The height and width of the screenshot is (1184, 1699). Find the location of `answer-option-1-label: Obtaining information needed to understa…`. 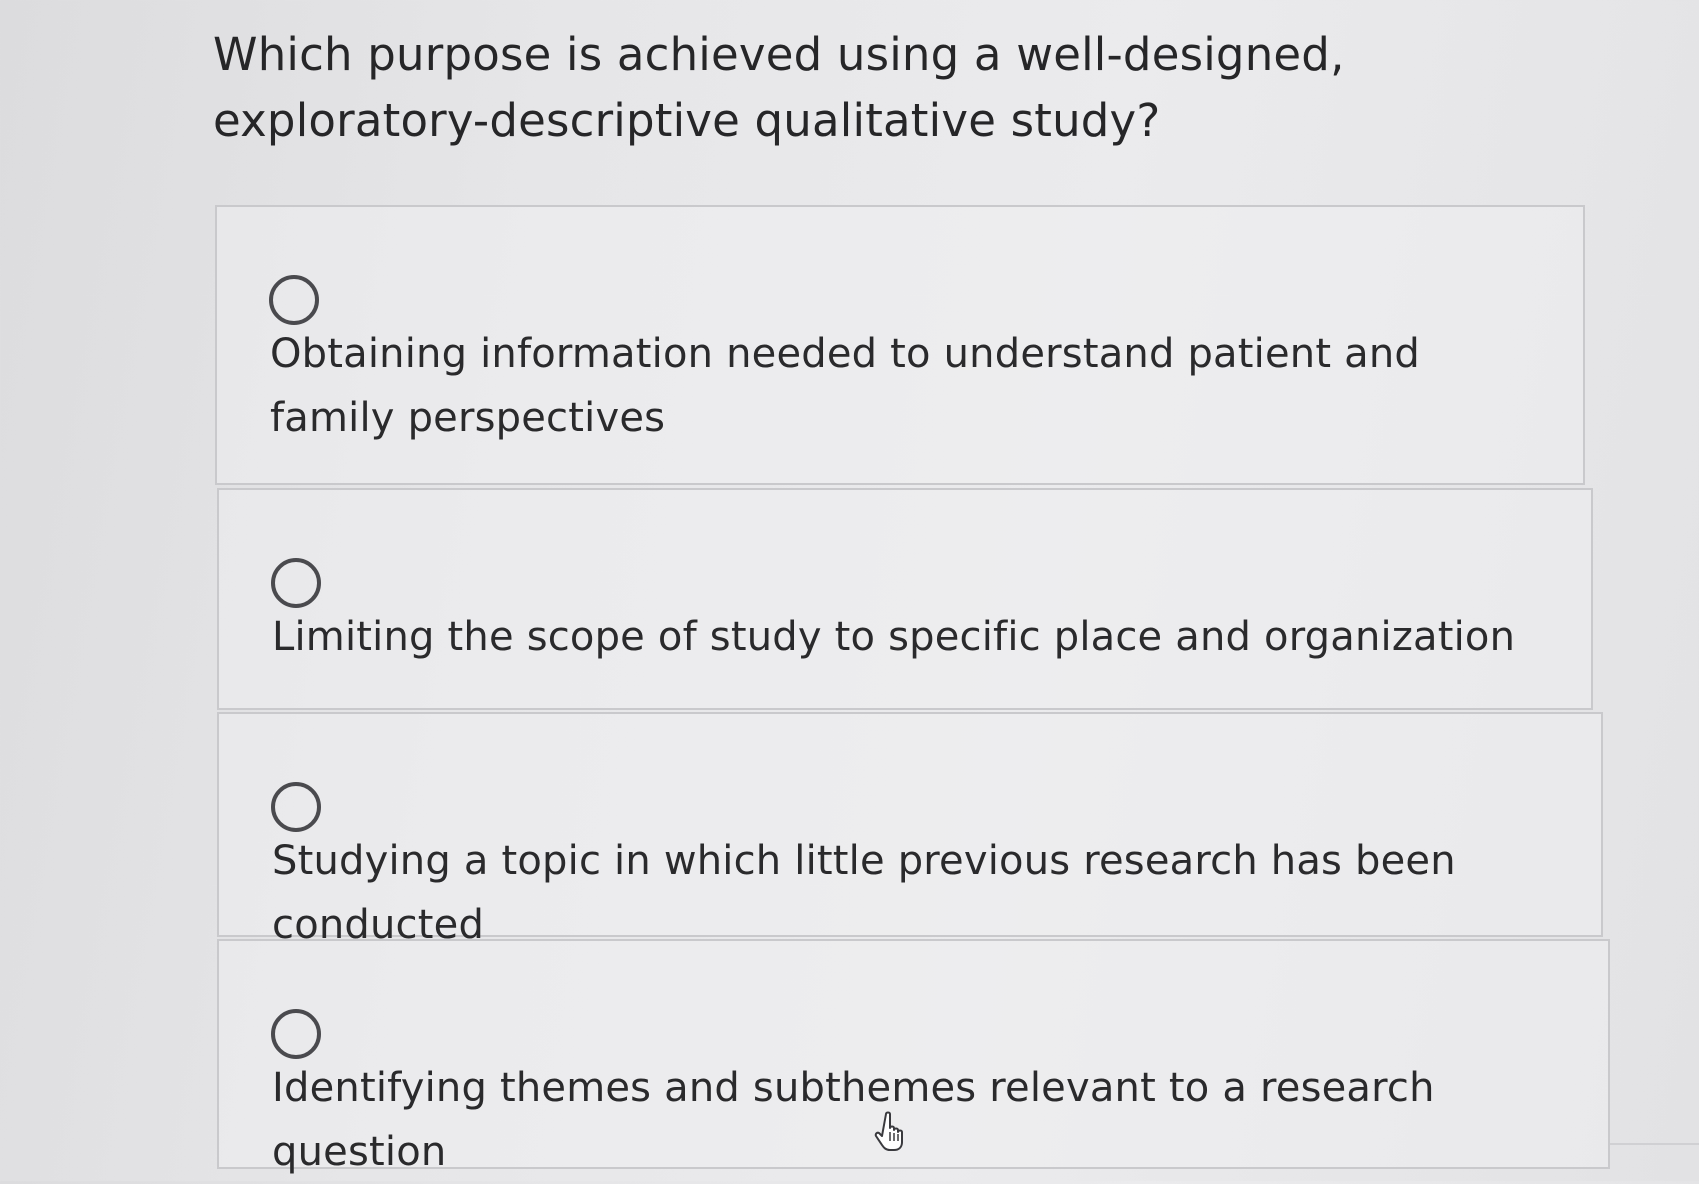

answer-option-1-label: Obtaining information needed to understa… is located at coordinates (845, 386).